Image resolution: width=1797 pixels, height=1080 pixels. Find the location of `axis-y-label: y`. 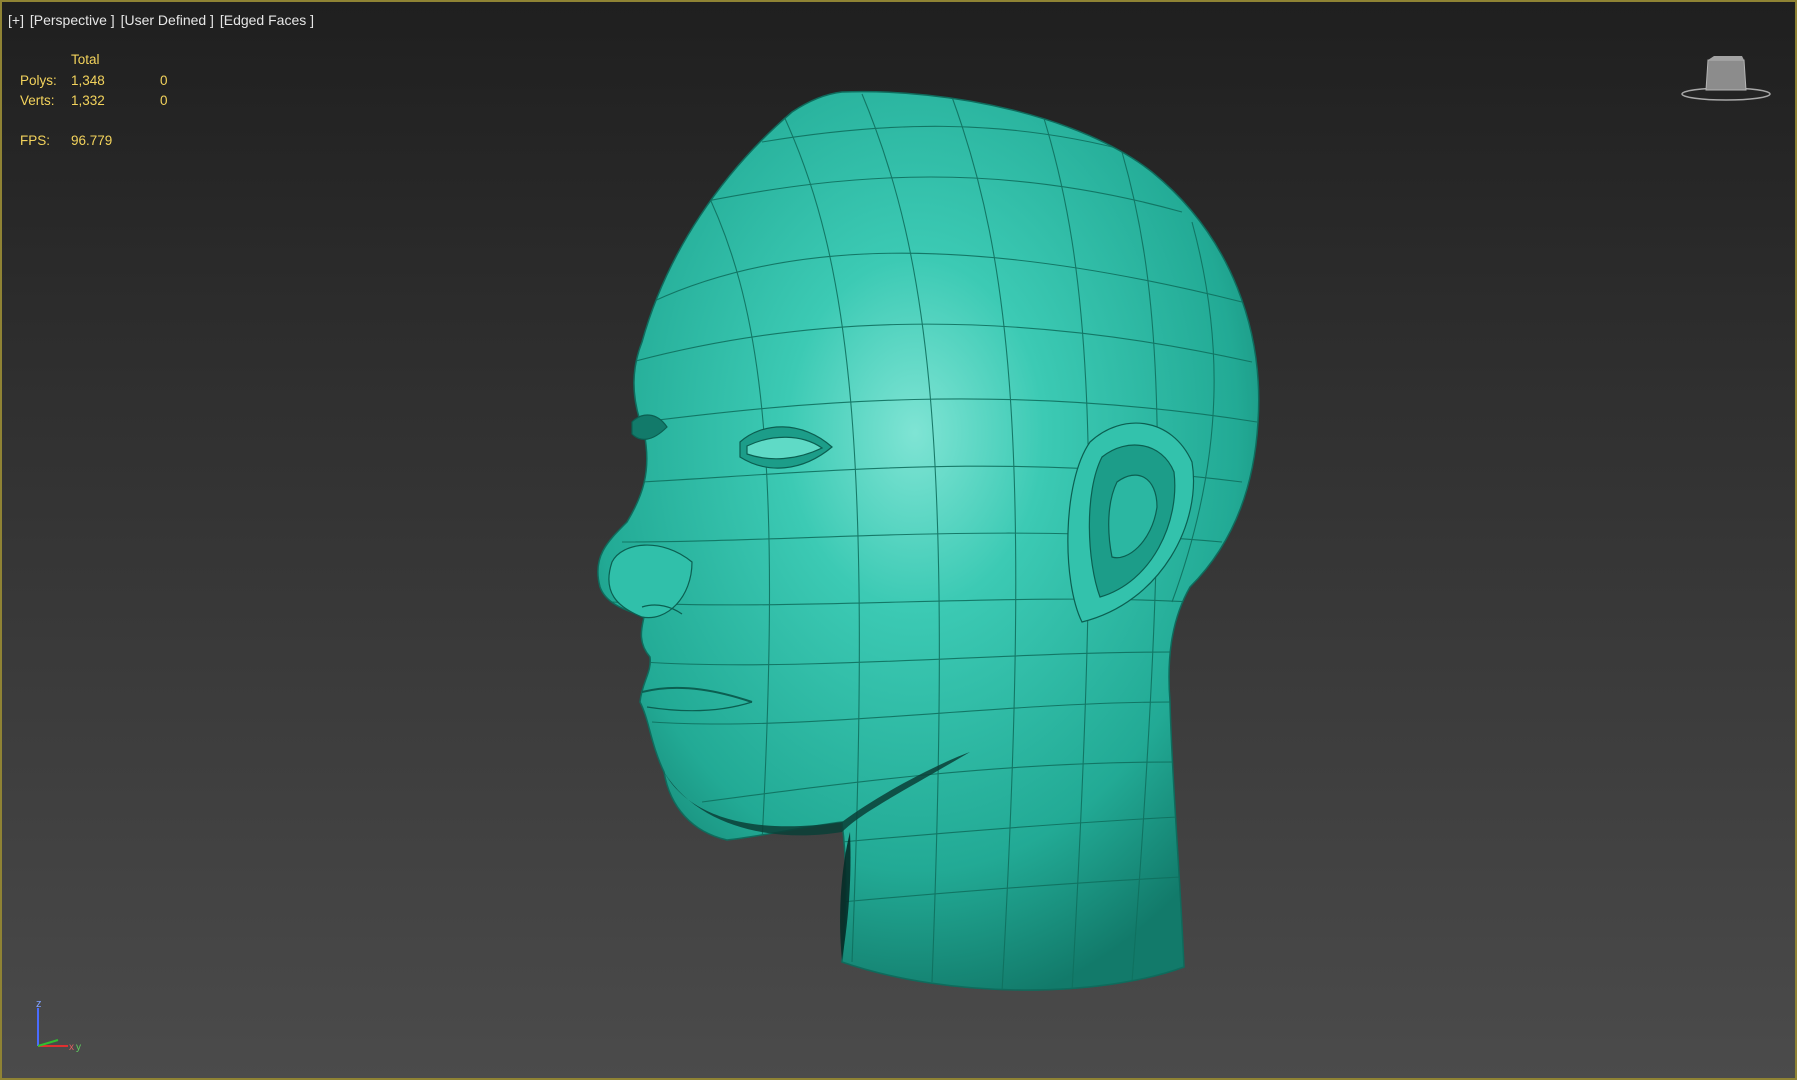

axis-y-label: y is located at coordinates (78, 1047).